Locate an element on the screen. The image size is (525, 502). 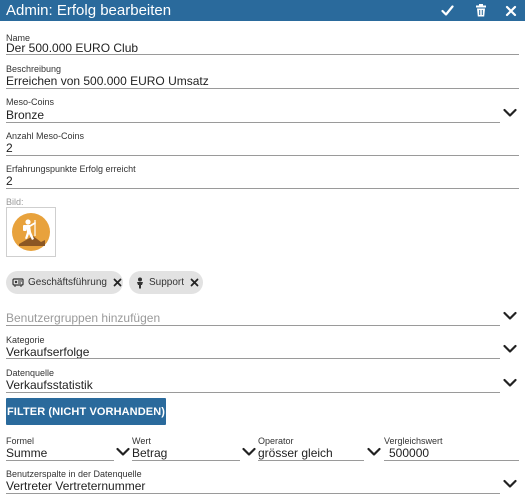
benutzergruppen-input: Benutzergruppen hinzufügen is located at coordinates (83, 318).